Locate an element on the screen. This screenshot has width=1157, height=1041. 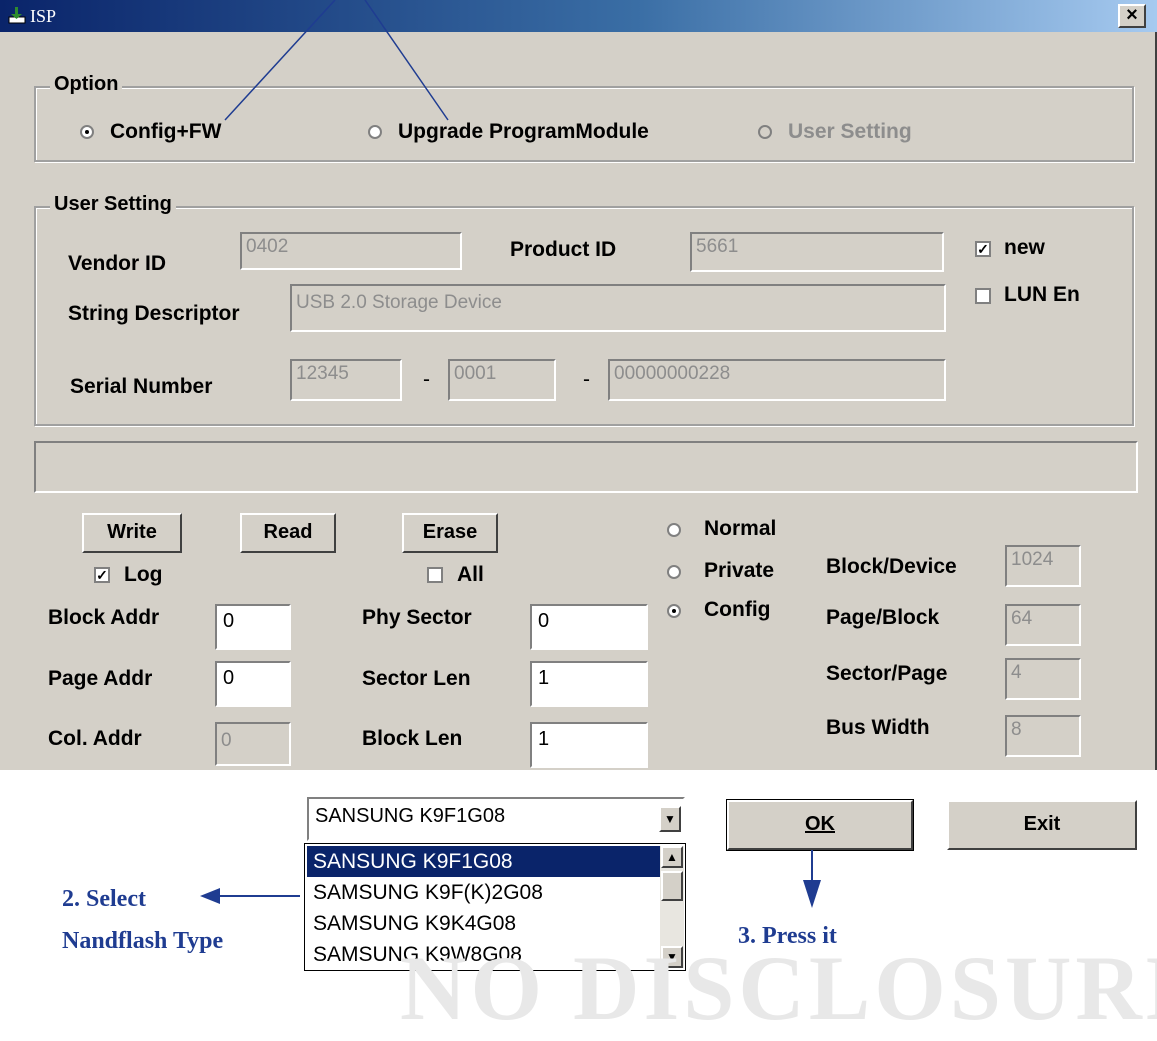
step3-label: 3. Press it is located at coordinates (787, 936).